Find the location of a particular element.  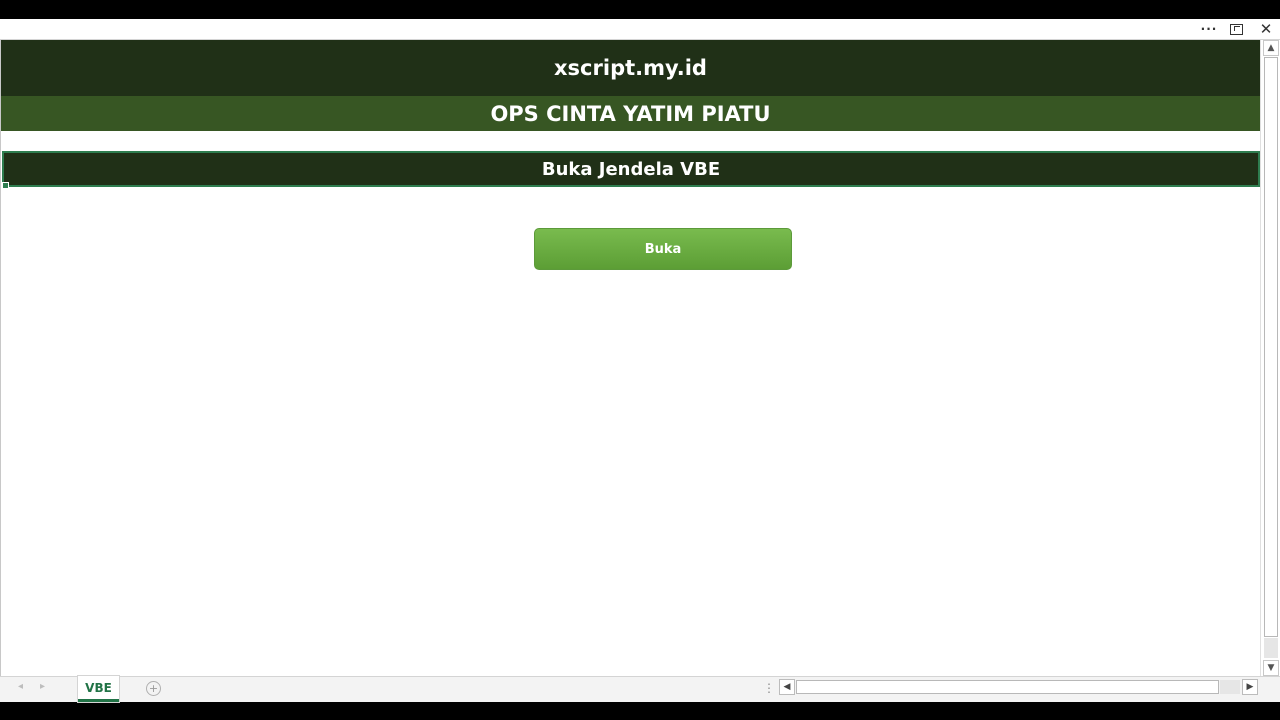

vertical-scrollbar: ▲ ▼ is located at coordinates (1270, 358).